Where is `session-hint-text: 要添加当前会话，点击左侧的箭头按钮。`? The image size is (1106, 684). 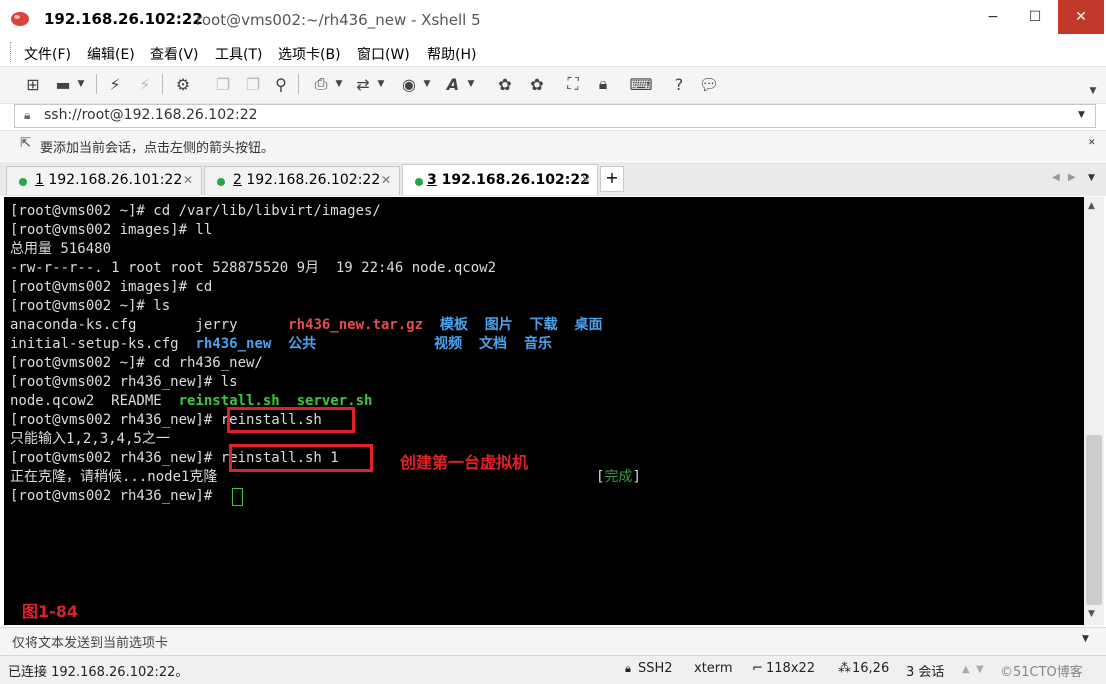
session-hint-text: 要添加当前会话，点击左侧的箭头按钮。 is located at coordinates (157, 148).